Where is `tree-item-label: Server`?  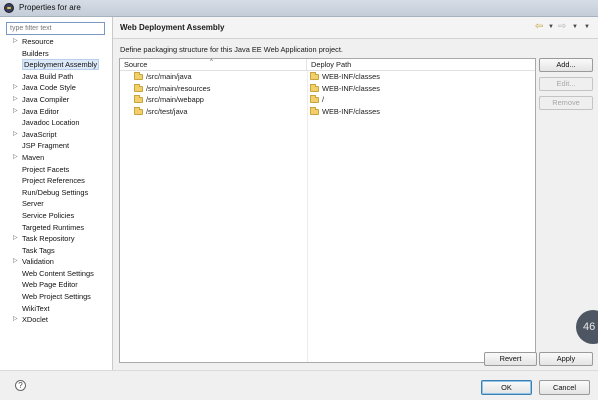 tree-item-label: Server is located at coordinates (33, 204).